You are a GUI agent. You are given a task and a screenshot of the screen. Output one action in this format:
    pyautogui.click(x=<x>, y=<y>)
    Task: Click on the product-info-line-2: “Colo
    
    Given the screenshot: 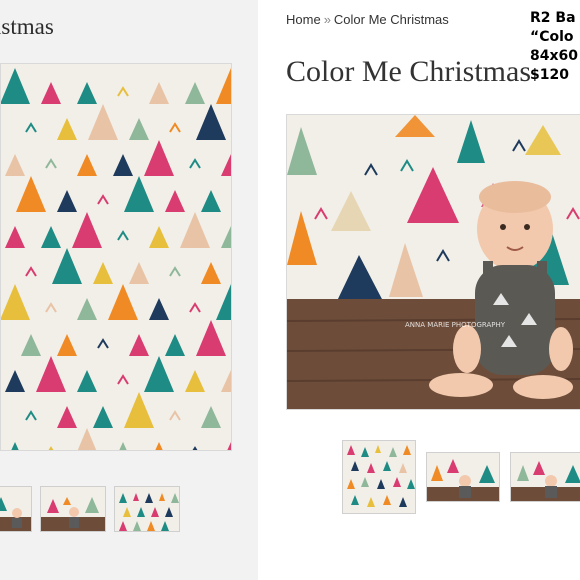 What is the action you would take?
    pyautogui.click(x=552, y=37)
    